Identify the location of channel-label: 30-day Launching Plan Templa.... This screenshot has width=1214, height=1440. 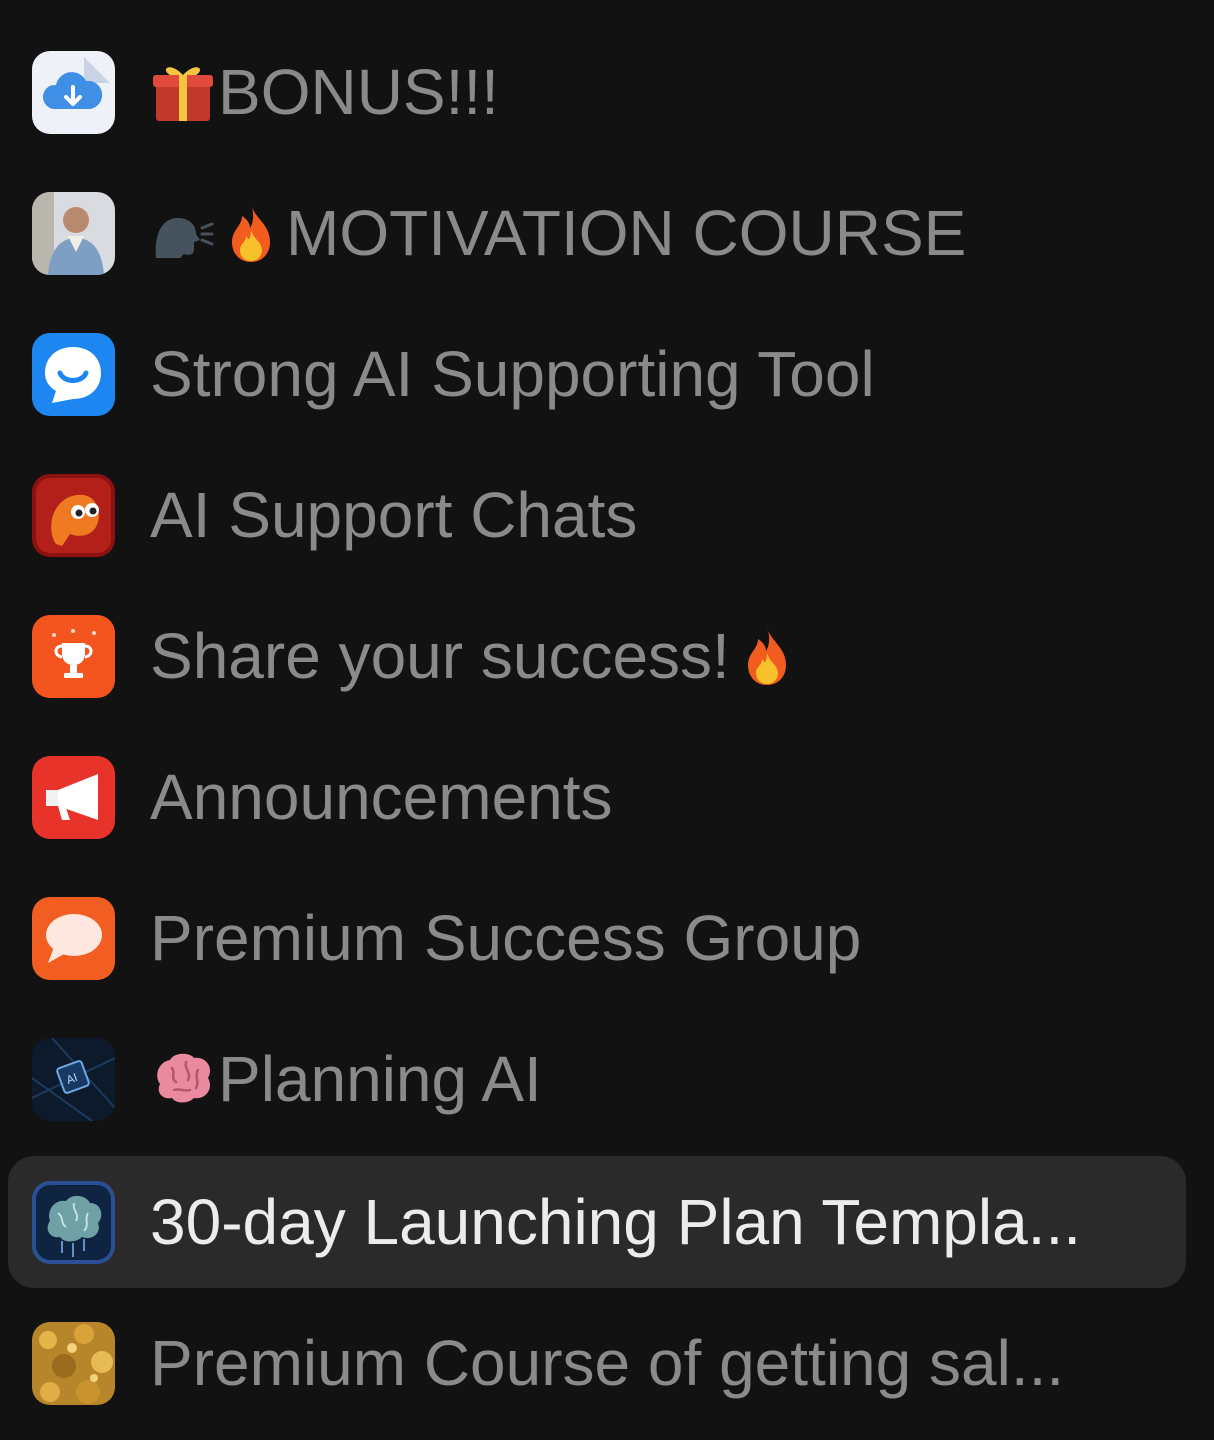
(615, 1222).